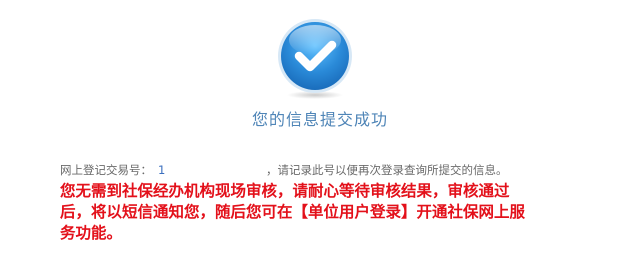 The image size is (640, 268). Describe the element at coordinates (319, 119) in the screenshot. I see `success-title: 您的信息提交成功` at that location.